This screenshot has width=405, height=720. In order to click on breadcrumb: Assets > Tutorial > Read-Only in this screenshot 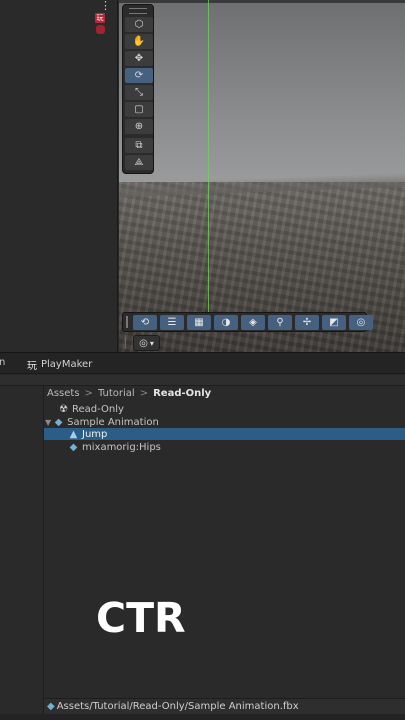, I will do `click(129, 393)`.